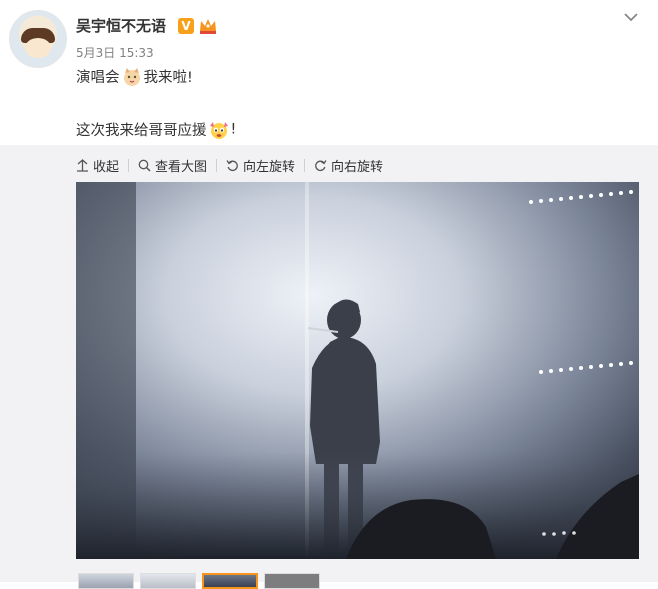  I want to click on username: 吴宇恒不无语, so click(121, 25).